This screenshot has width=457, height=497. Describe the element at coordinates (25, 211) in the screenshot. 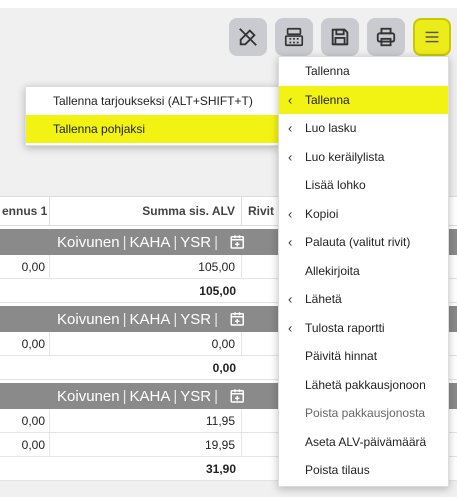

I see `header-col-1: ennus 1` at that location.